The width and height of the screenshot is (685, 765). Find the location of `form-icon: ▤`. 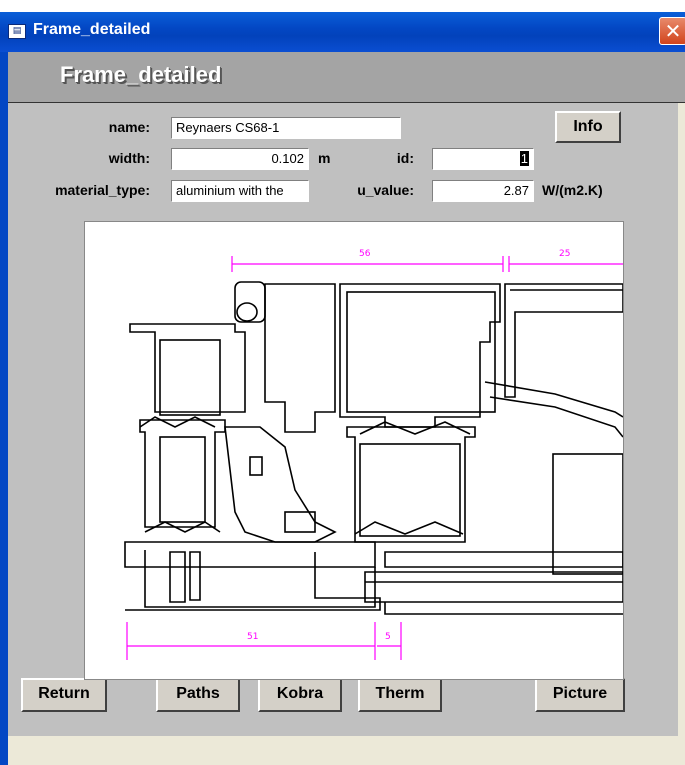

form-icon: ▤ is located at coordinates (17, 31).